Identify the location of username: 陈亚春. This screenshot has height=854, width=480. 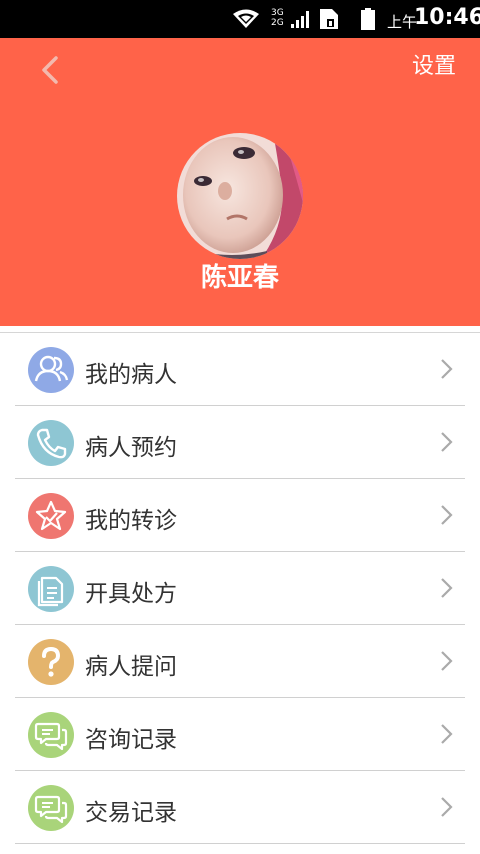
(239, 278).